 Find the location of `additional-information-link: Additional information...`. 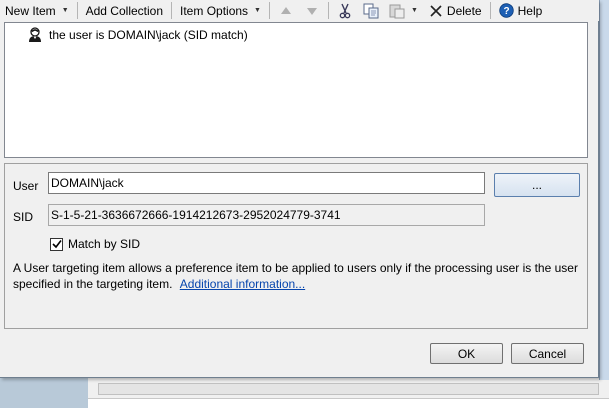

additional-information-link: Additional information... is located at coordinates (242, 284).